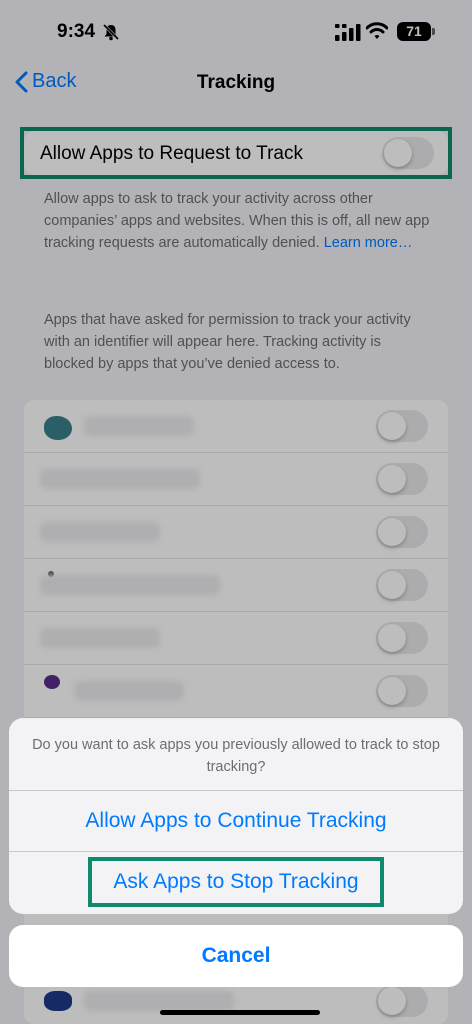 The width and height of the screenshot is (472, 1024). What do you see at coordinates (236, 882) in the screenshot?
I see `highlight-box-stop-tracking` at bounding box center [236, 882].